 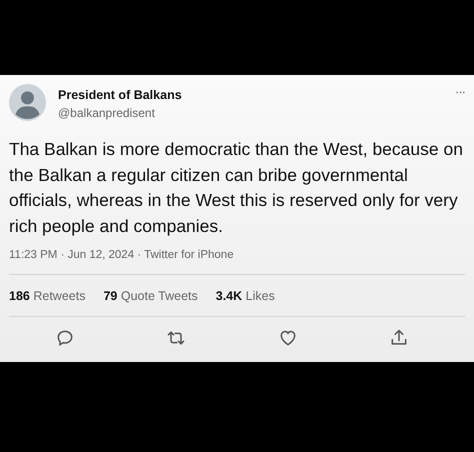 I want to click on more-menu: ···, so click(x=460, y=91).